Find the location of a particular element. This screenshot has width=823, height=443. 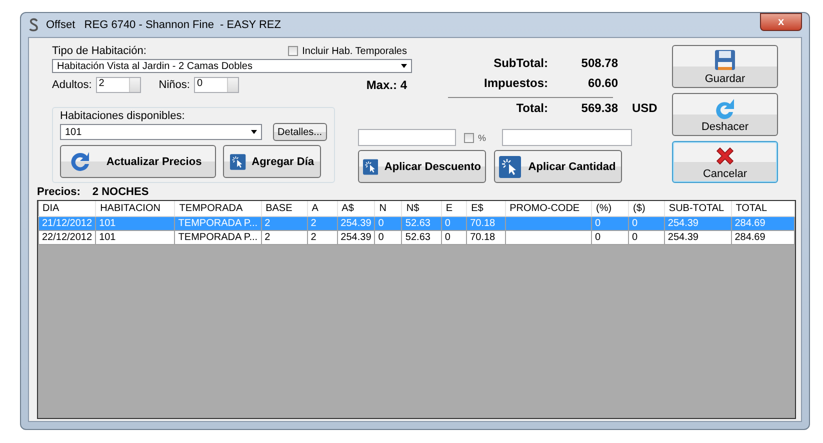

table-row: 22/12/2012 101 TEMPORADA P... 2 2 254.39 0 52.63 0 70.18 0 0 254.39 284.69 is located at coordinates (416, 237).